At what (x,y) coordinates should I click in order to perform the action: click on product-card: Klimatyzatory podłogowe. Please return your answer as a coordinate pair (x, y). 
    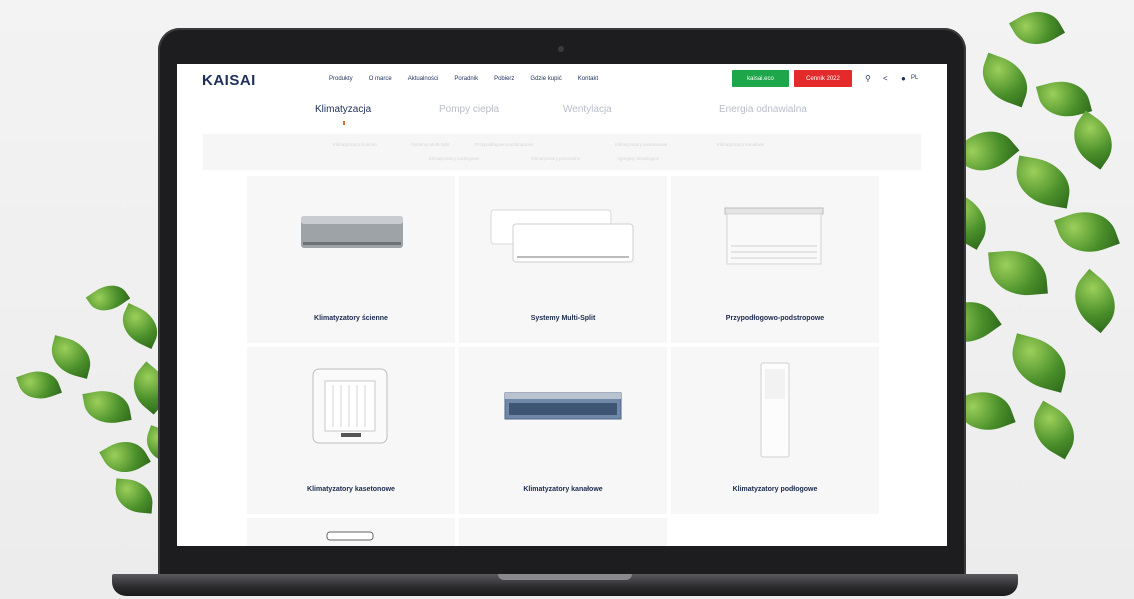
    Looking at the image, I should click on (775, 430).